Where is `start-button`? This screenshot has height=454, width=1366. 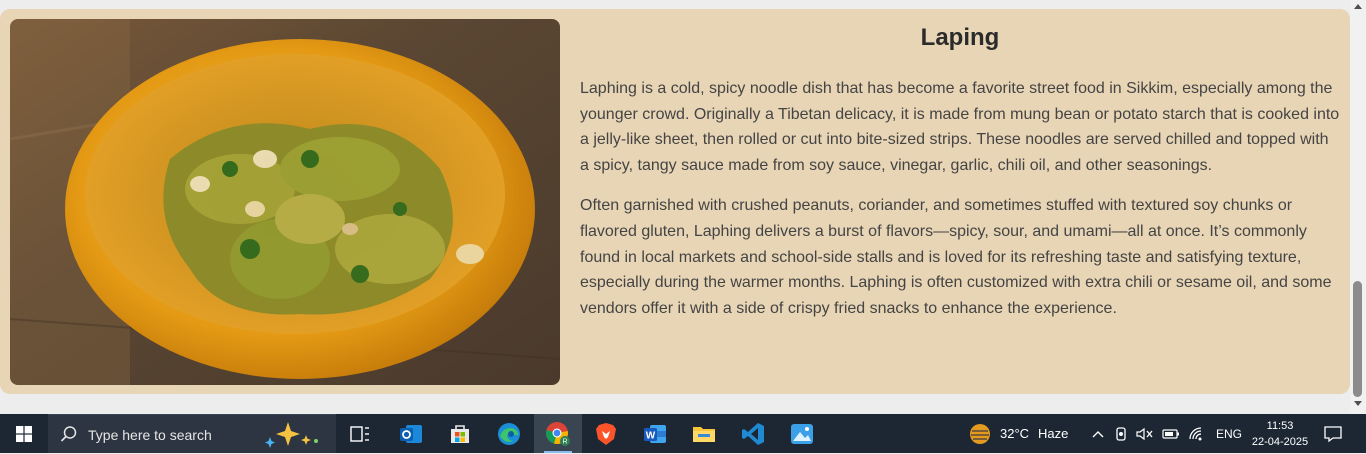 start-button is located at coordinates (24, 433).